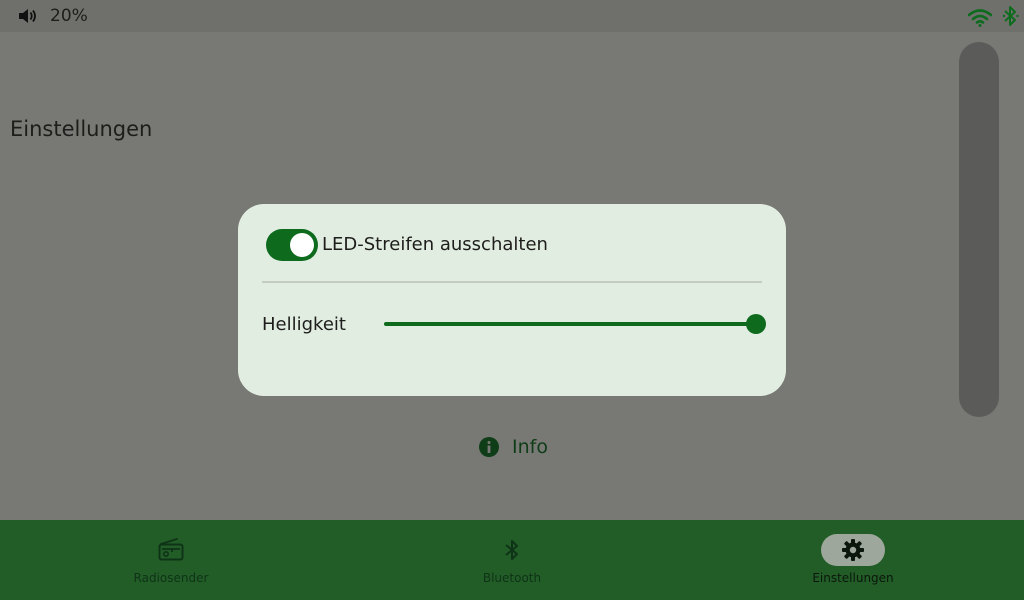  I want to click on nav-icon-container-active, so click(853, 550).